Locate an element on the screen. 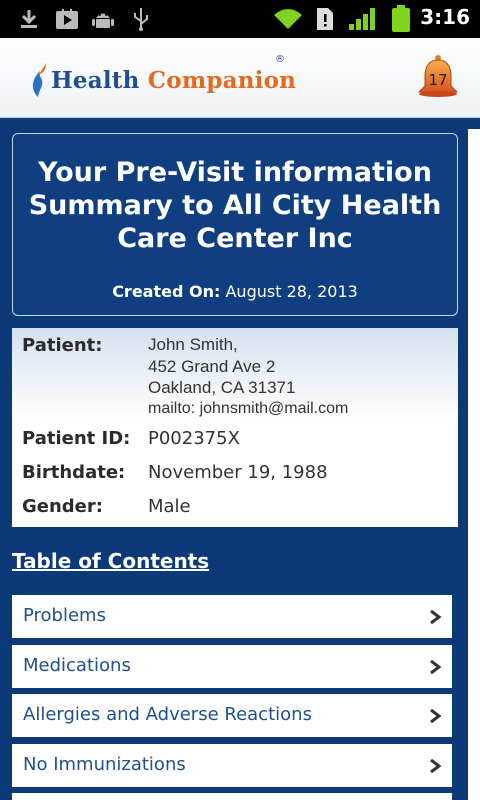 This screenshot has width=480, height=800. android-icon is located at coordinates (103, 19).